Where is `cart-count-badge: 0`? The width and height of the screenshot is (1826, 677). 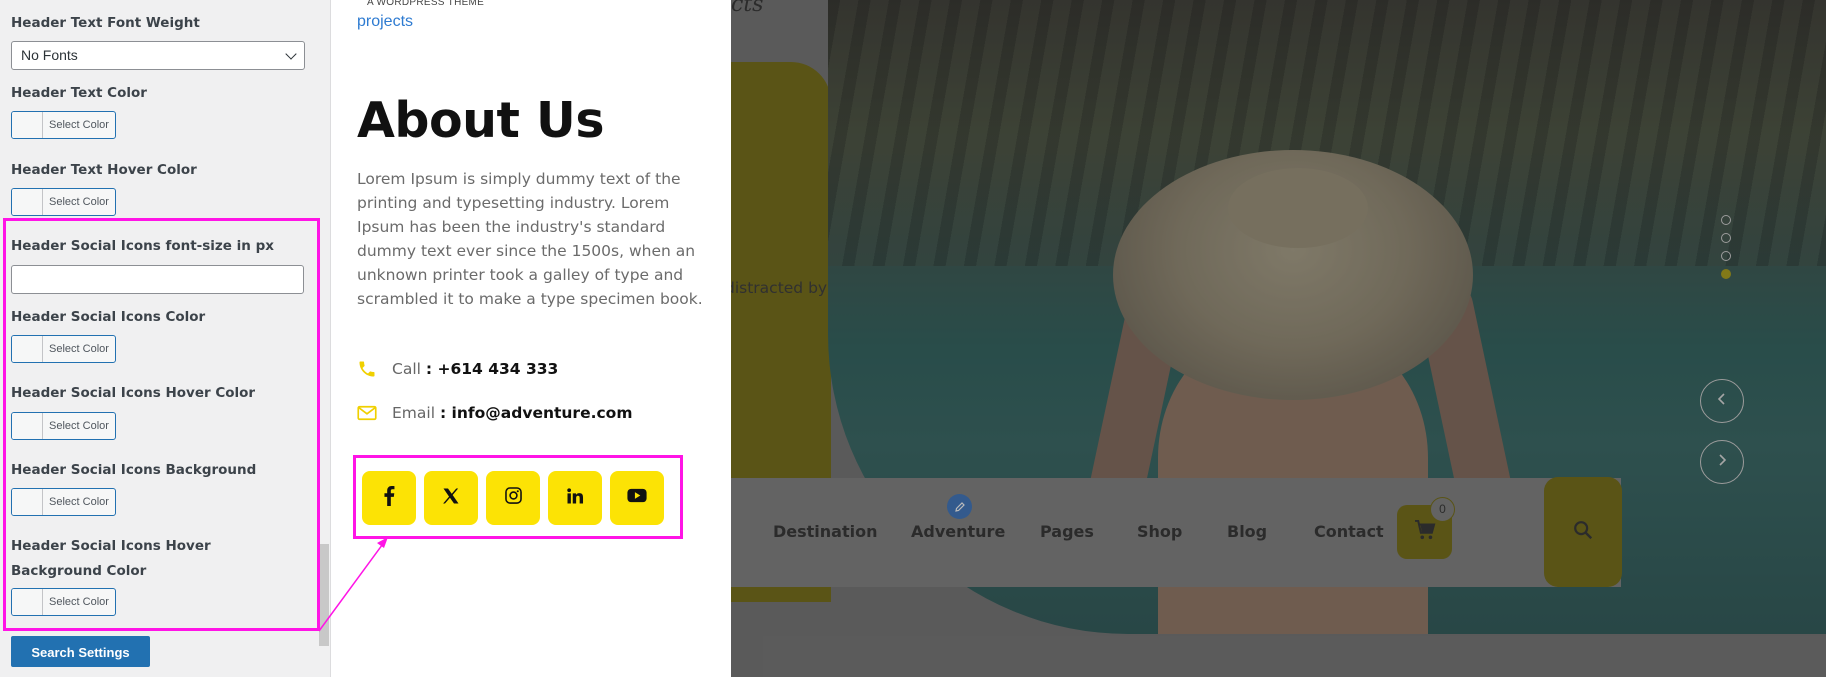 cart-count-badge: 0 is located at coordinates (1442, 509).